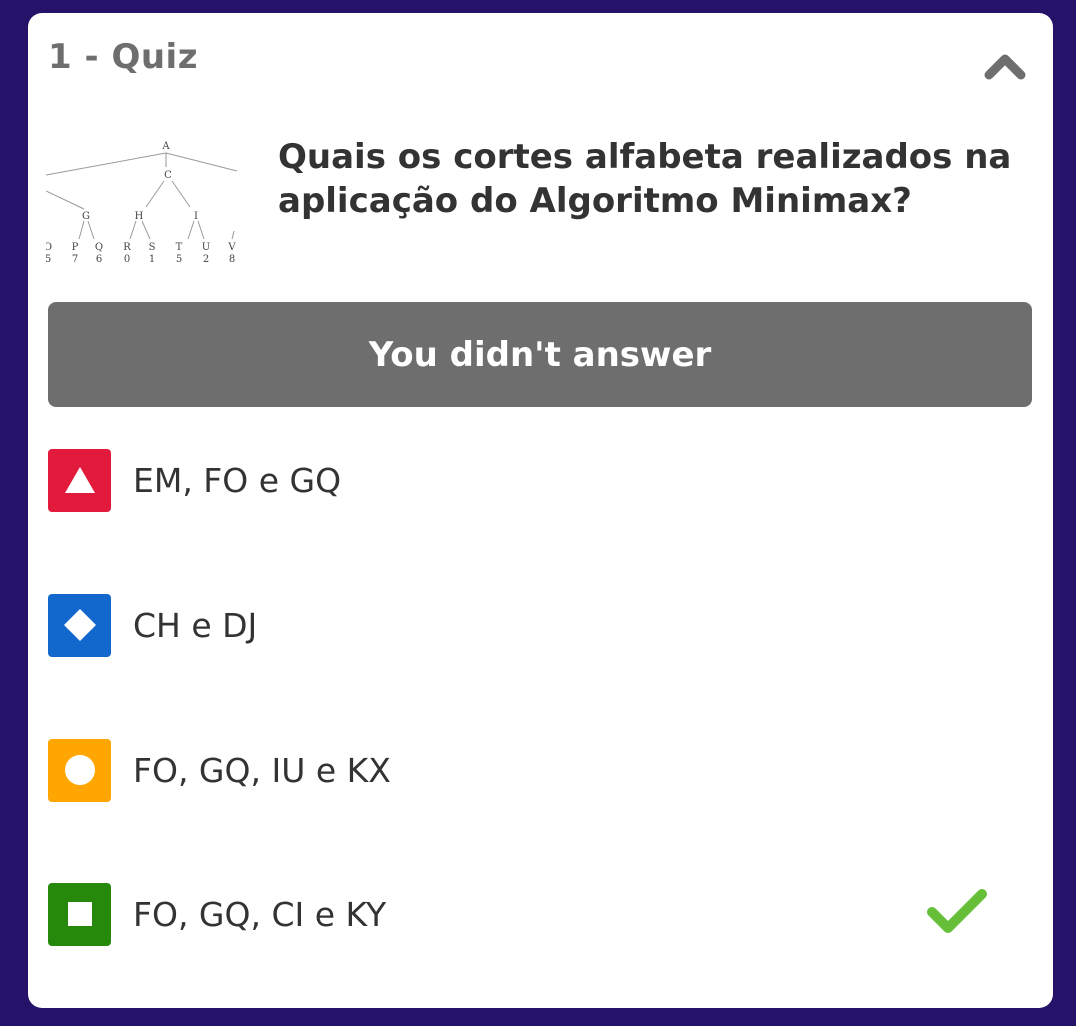 This screenshot has height=1026, width=1076. What do you see at coordinates (232, 258) in the screenshot?
I see `tree-leaf-value: 8` at bounding box center [232, 258].